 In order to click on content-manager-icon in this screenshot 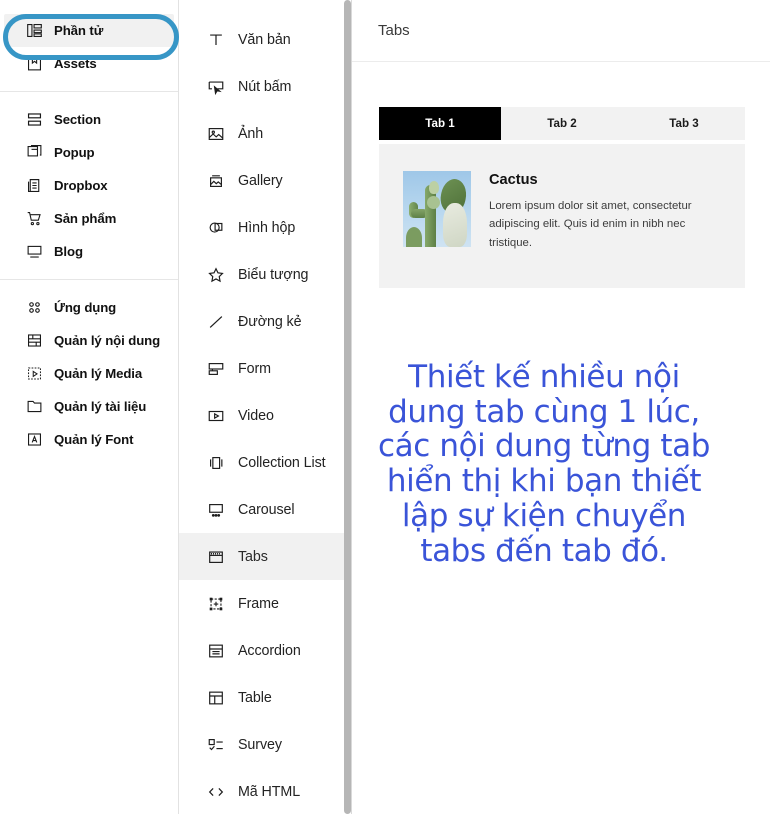, I will do `click(34, 340)`.